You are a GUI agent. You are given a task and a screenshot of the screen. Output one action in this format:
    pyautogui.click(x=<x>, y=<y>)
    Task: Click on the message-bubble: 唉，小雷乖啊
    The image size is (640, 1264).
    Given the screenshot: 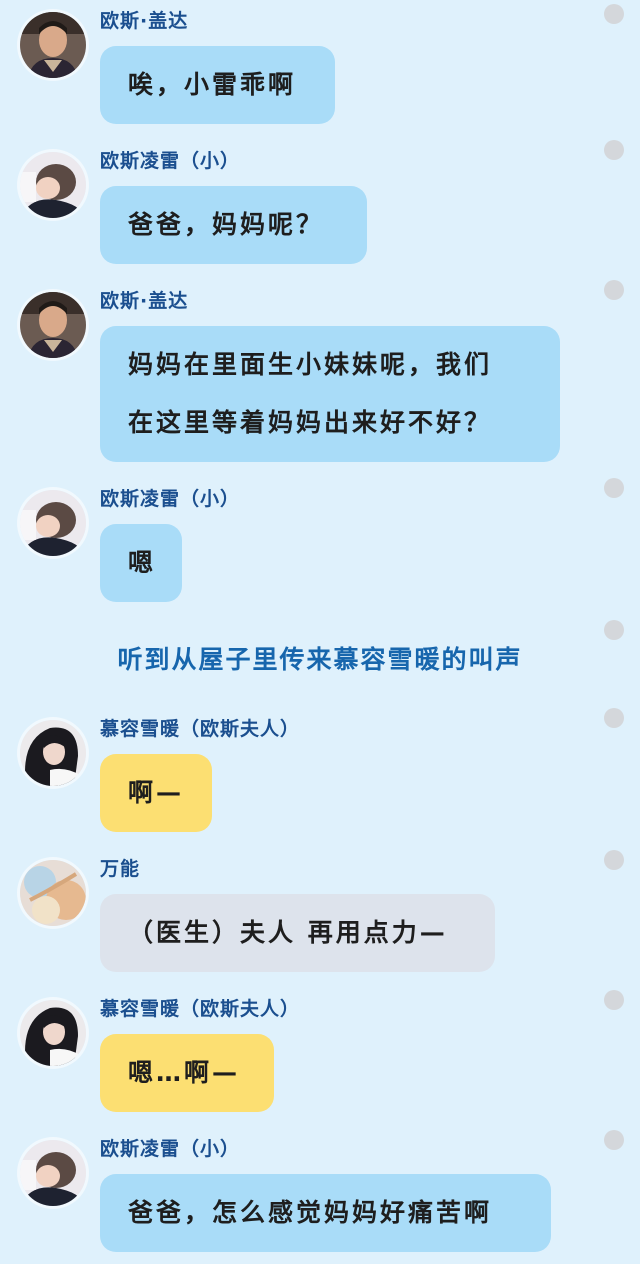 What is the action you would take?
    pyautogui.click(x=217, y=85)
    